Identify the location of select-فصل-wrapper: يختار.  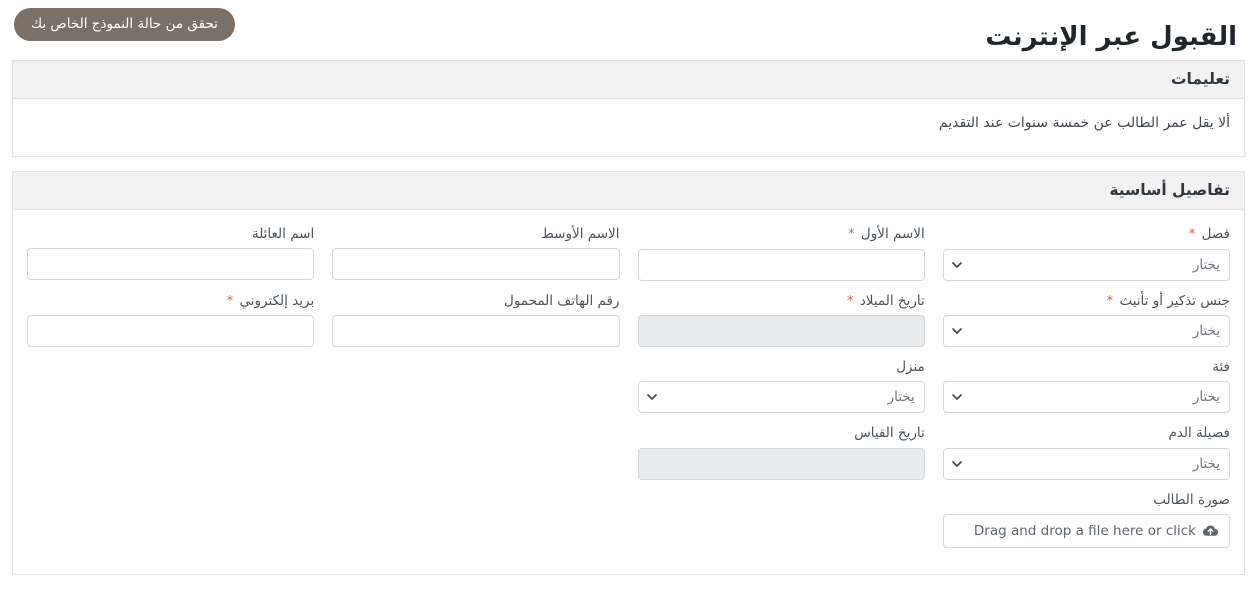
(1086, 264).